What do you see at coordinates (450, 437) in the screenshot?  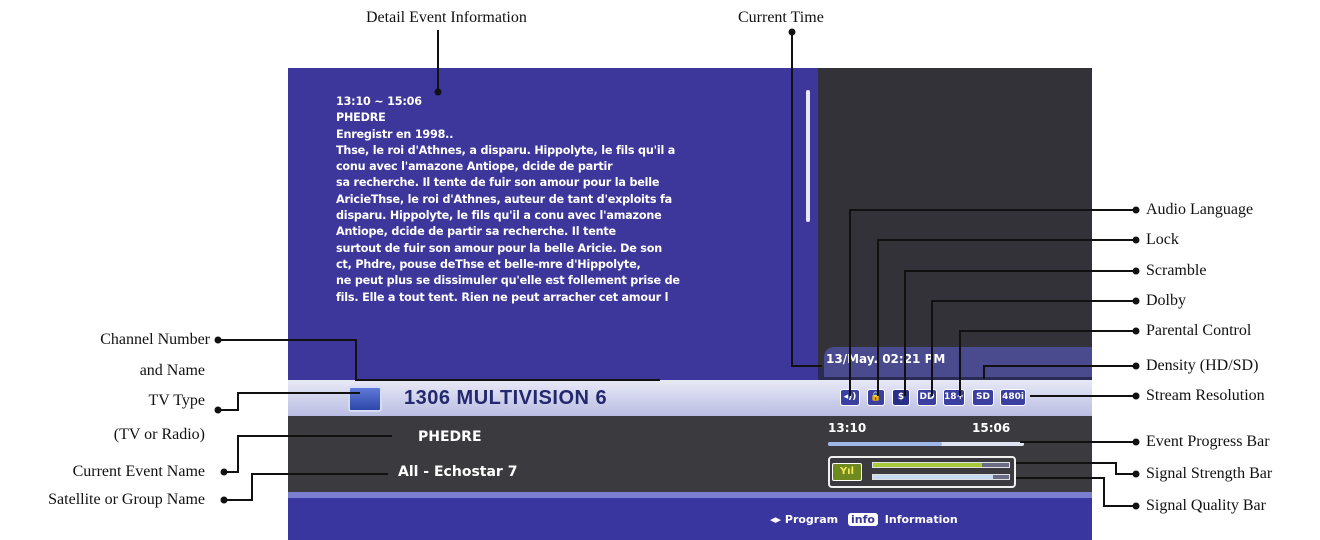 I see `current-event-name: PHEDRE` at bounding box center [450, 437].